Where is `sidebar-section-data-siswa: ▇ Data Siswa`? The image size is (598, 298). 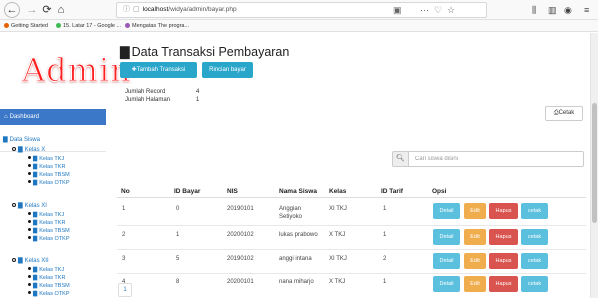 sidebar-section-data-siswa: ▇ Data Siswa is located at coordinates (21, 140).